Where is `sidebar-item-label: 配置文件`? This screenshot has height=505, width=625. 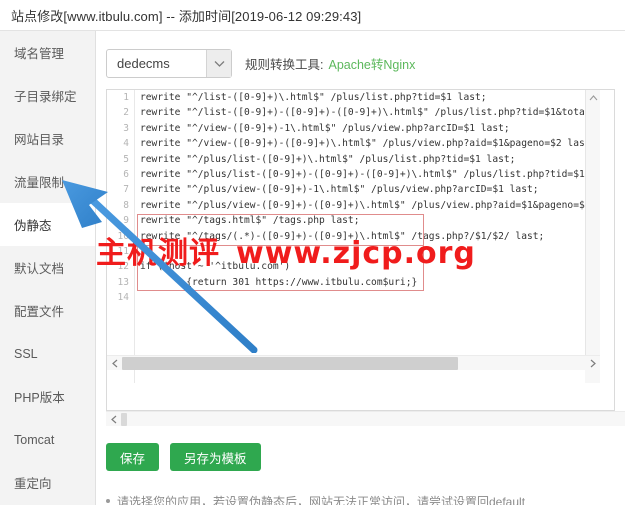
sidebar-item-label: 配置文件 is located at coordinates (39, 312).